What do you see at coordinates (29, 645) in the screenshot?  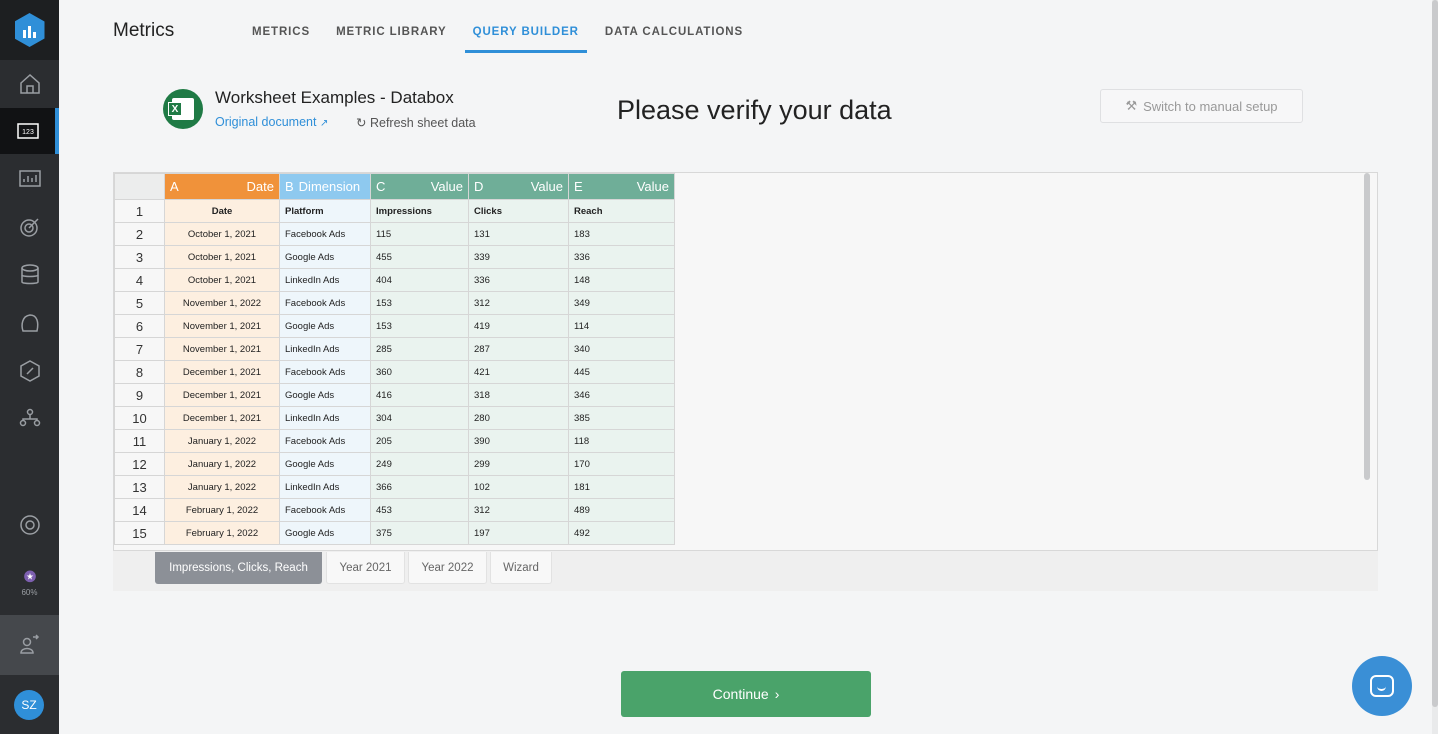 I see `team-icon` at bounding box center [29, 645].